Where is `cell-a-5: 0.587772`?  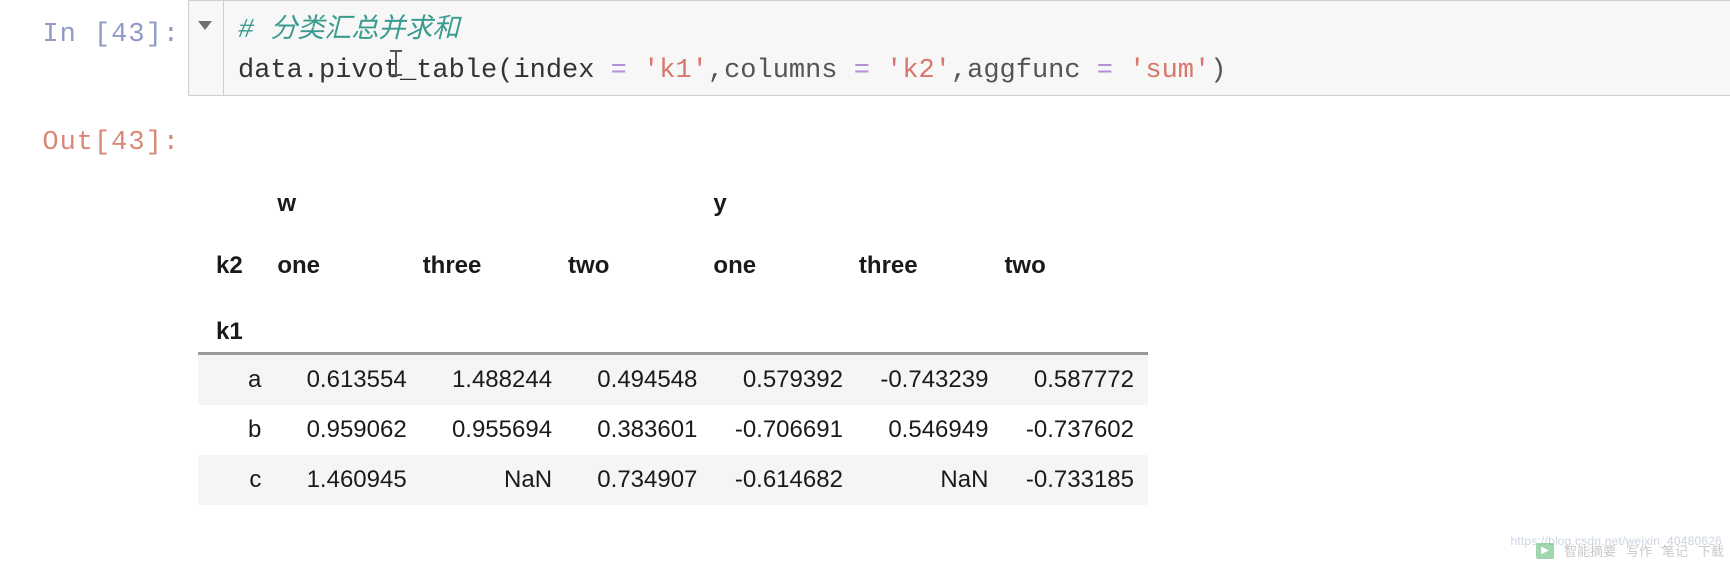
cell-a-5: 0.587772 is located at coordinates (1075, 380).